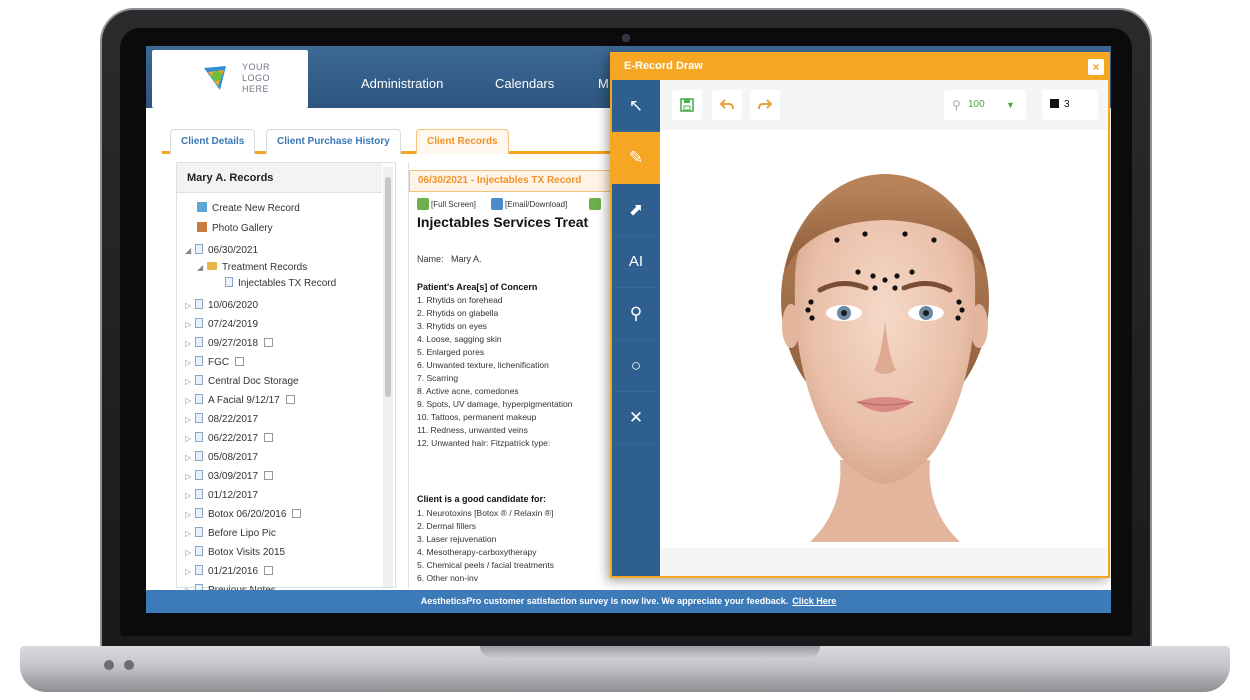 Image resolution: width=1250 pixels, height=700 pixels. Describe the element at coordinates (462, 141) in the screenshot. I see `tab-client-records: Client Records` at that location.